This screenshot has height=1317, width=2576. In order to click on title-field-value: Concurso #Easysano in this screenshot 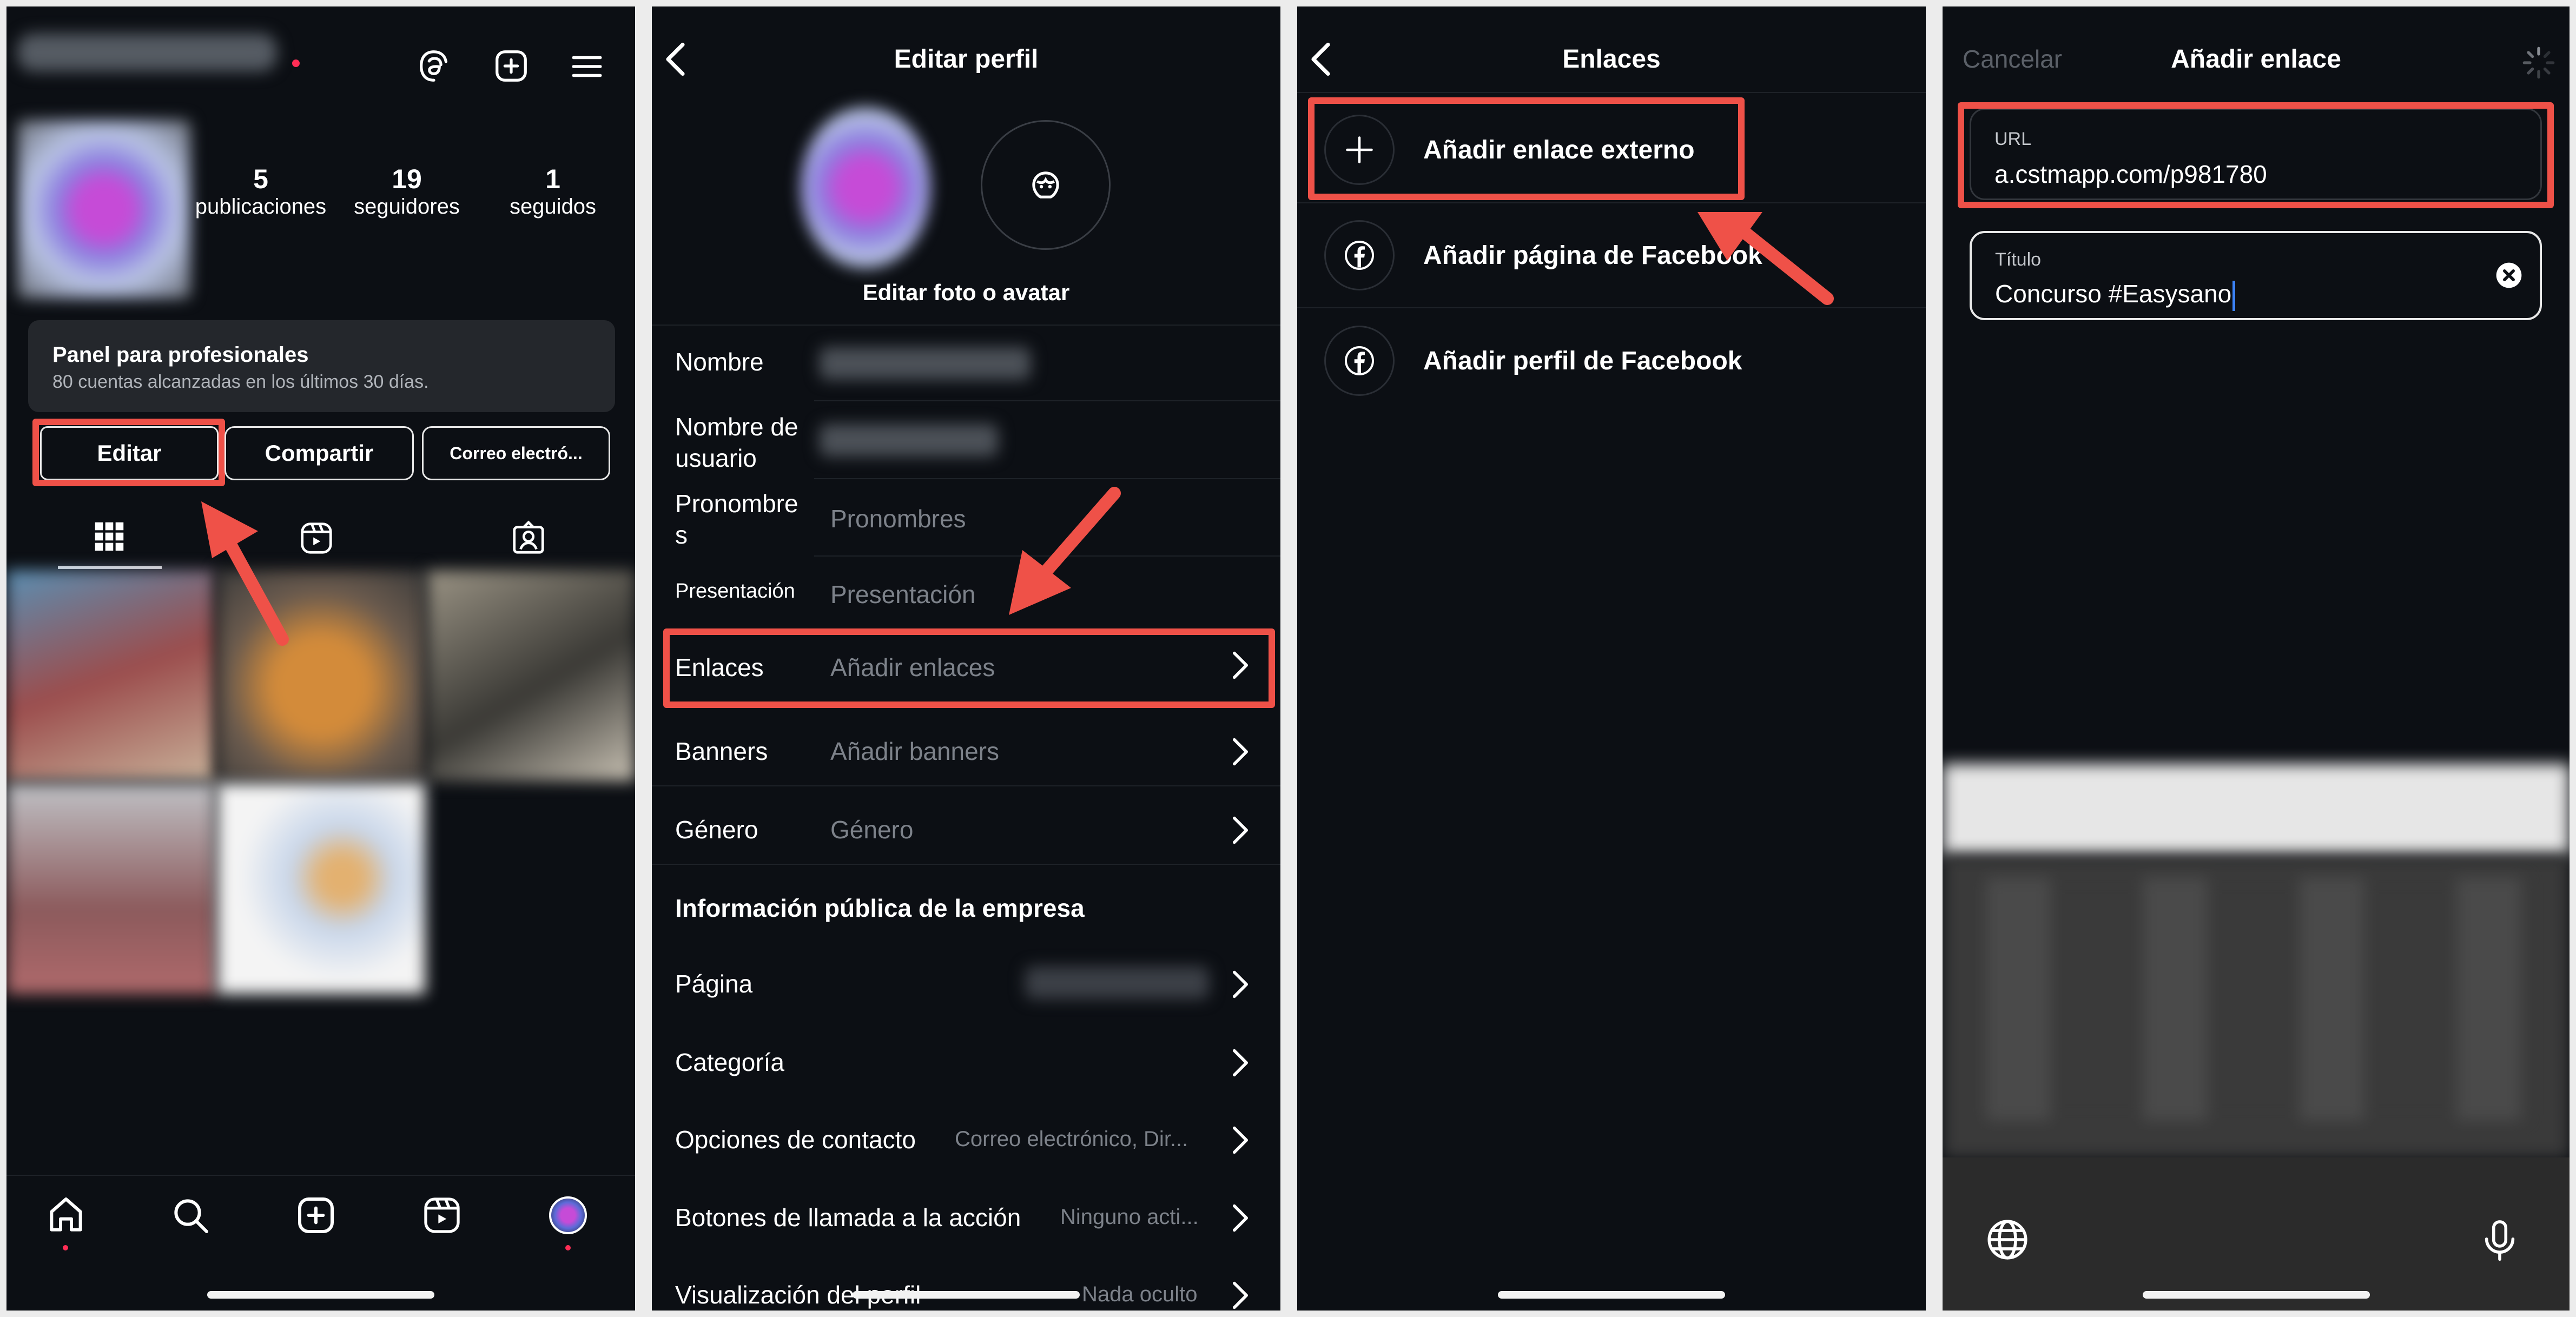, I will do `click(2115, 295)`.